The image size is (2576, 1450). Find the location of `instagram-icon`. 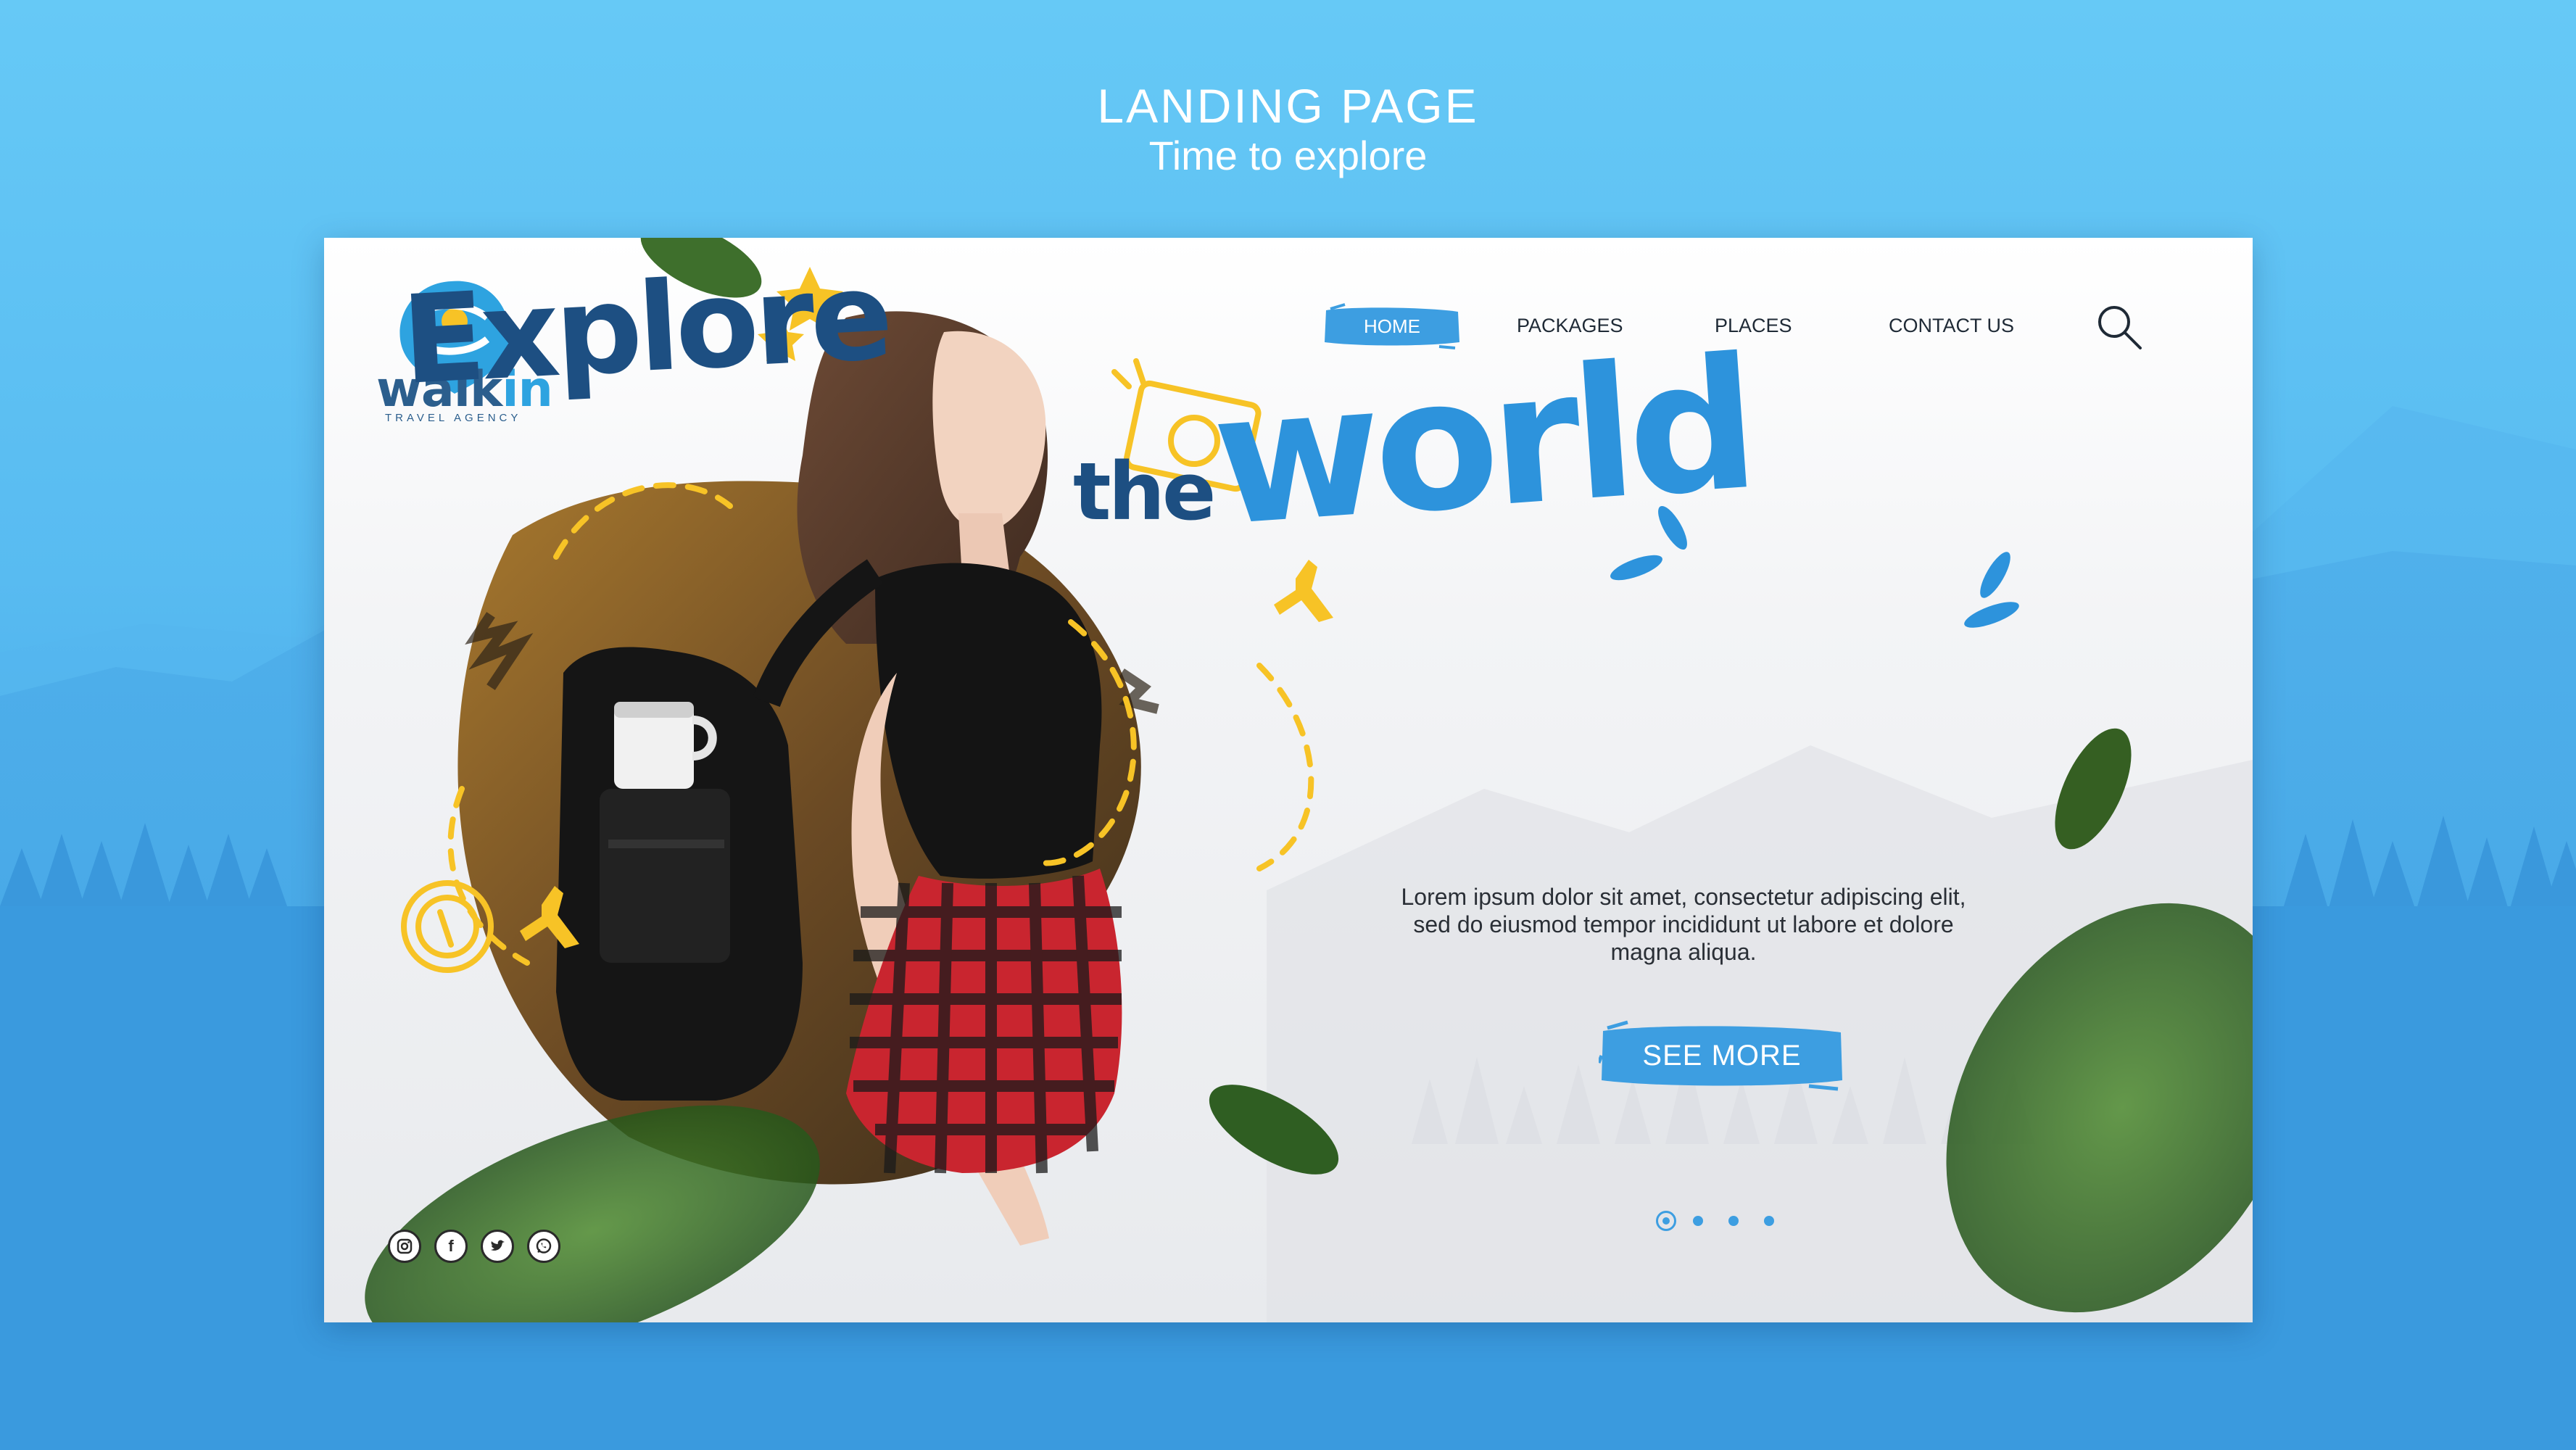

instagram-icon is located at coordinates (405, 1246).